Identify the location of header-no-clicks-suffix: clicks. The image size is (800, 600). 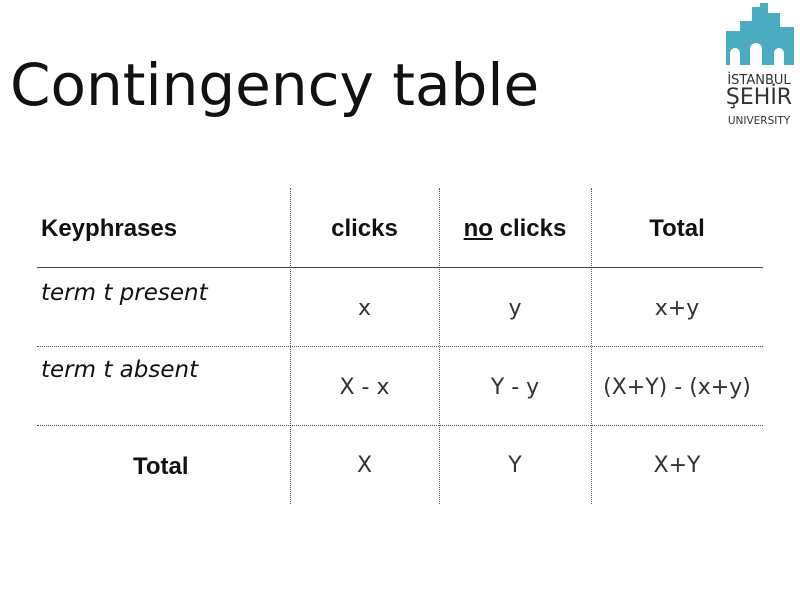
(529, 228).